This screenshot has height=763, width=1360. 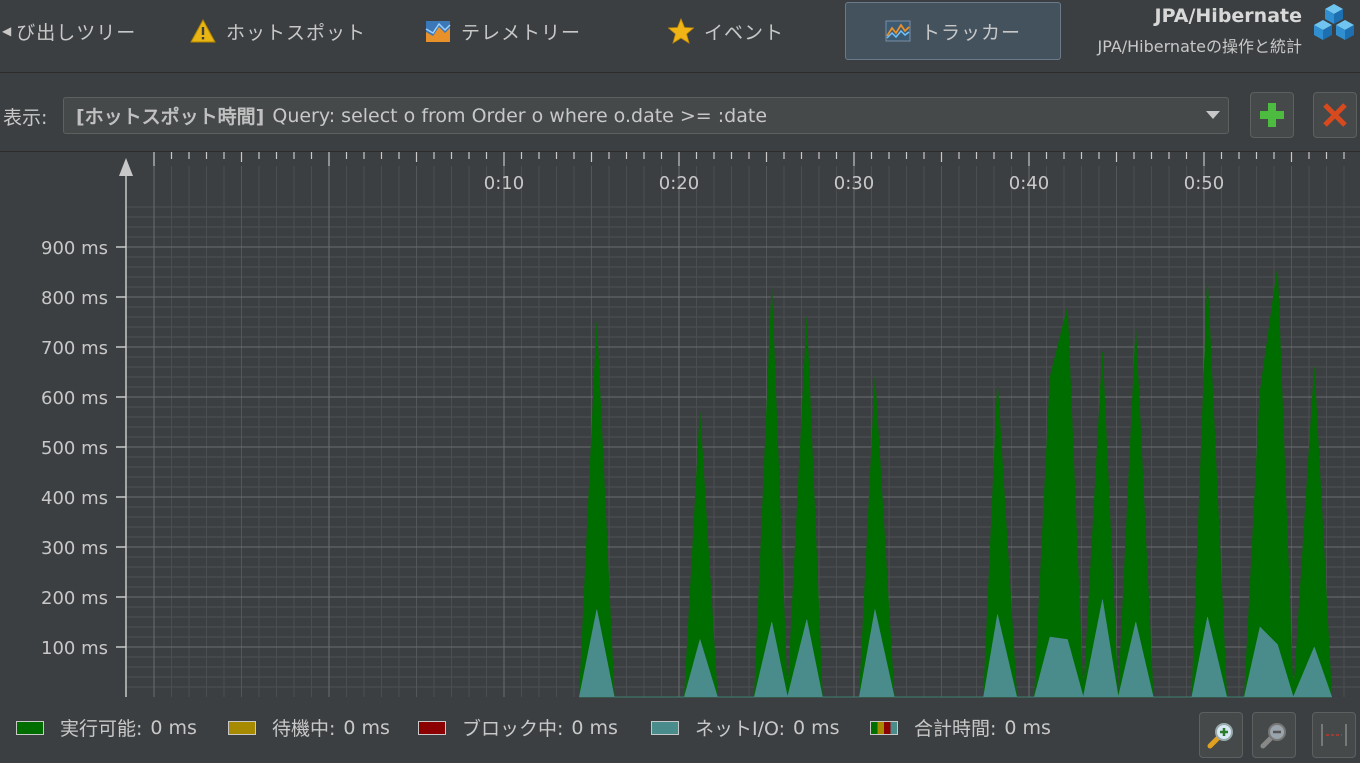 I want to click on tab-hotspots-label: ホットスポット, so click(x=296, y=32).